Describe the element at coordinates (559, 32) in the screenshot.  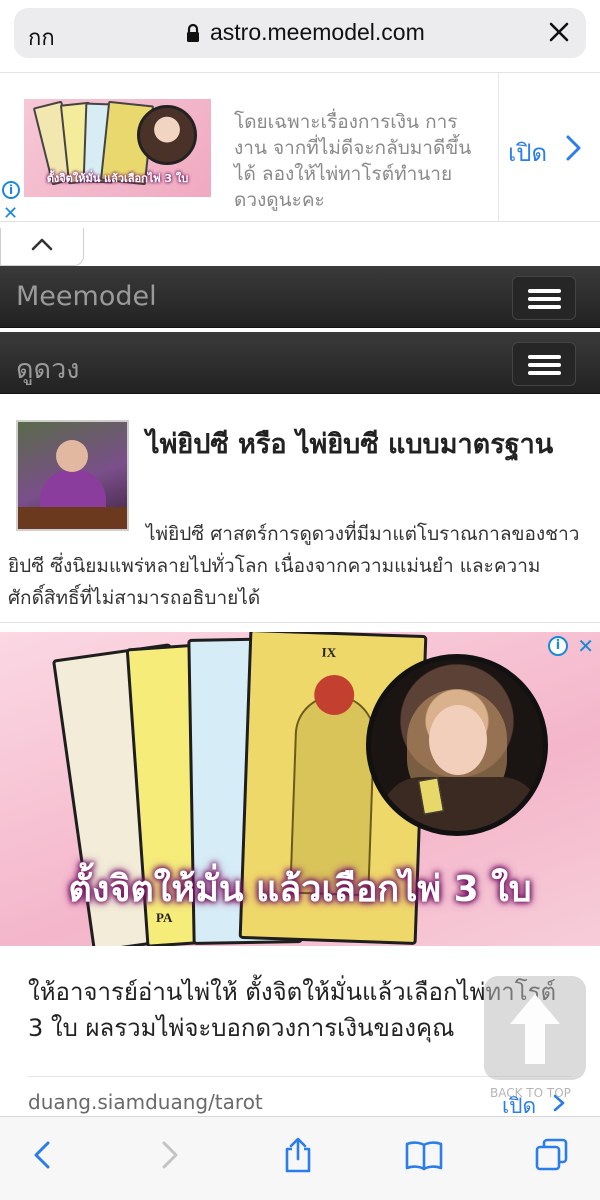
I see `close-icon` at that location.